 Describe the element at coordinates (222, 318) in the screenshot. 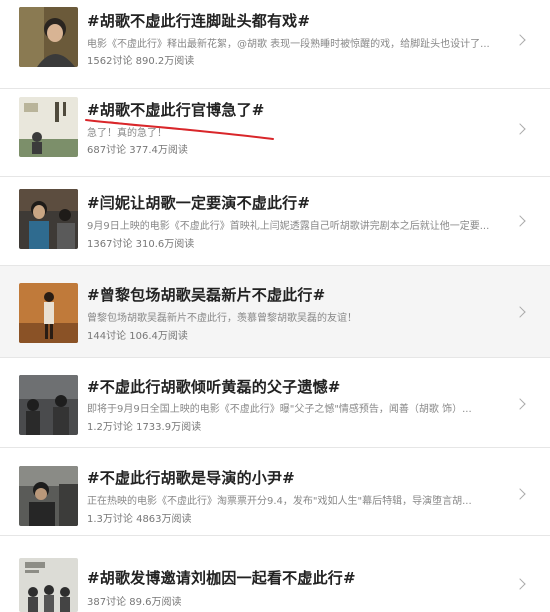

I see `topic-description: 曾黎包场胡歌吴磊新片不虚此行，羡慕曾黎胡歌吴磊的友谊！` at that location.